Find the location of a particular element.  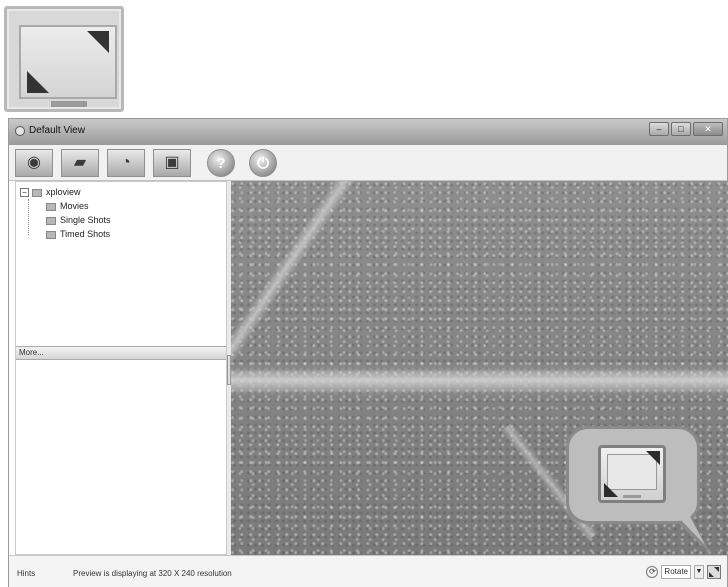

fullscreen-button is located at coordinates (714, 572).